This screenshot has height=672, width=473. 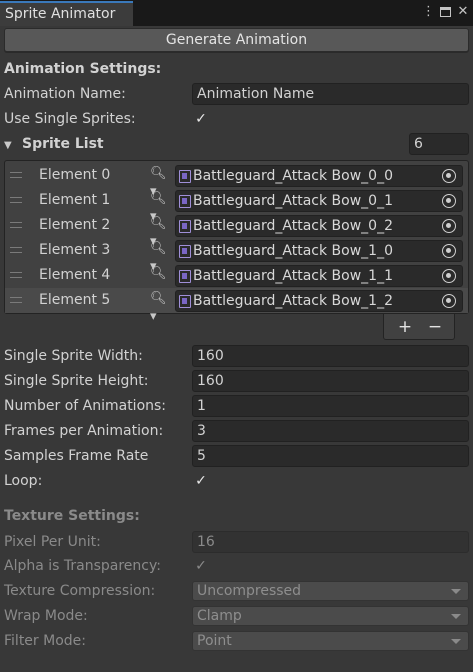 What do you see at coordinates (72, 516) in the screenshot?
I see `texture-settings-header: Texture Settings:` at bounding box center [72, 516].